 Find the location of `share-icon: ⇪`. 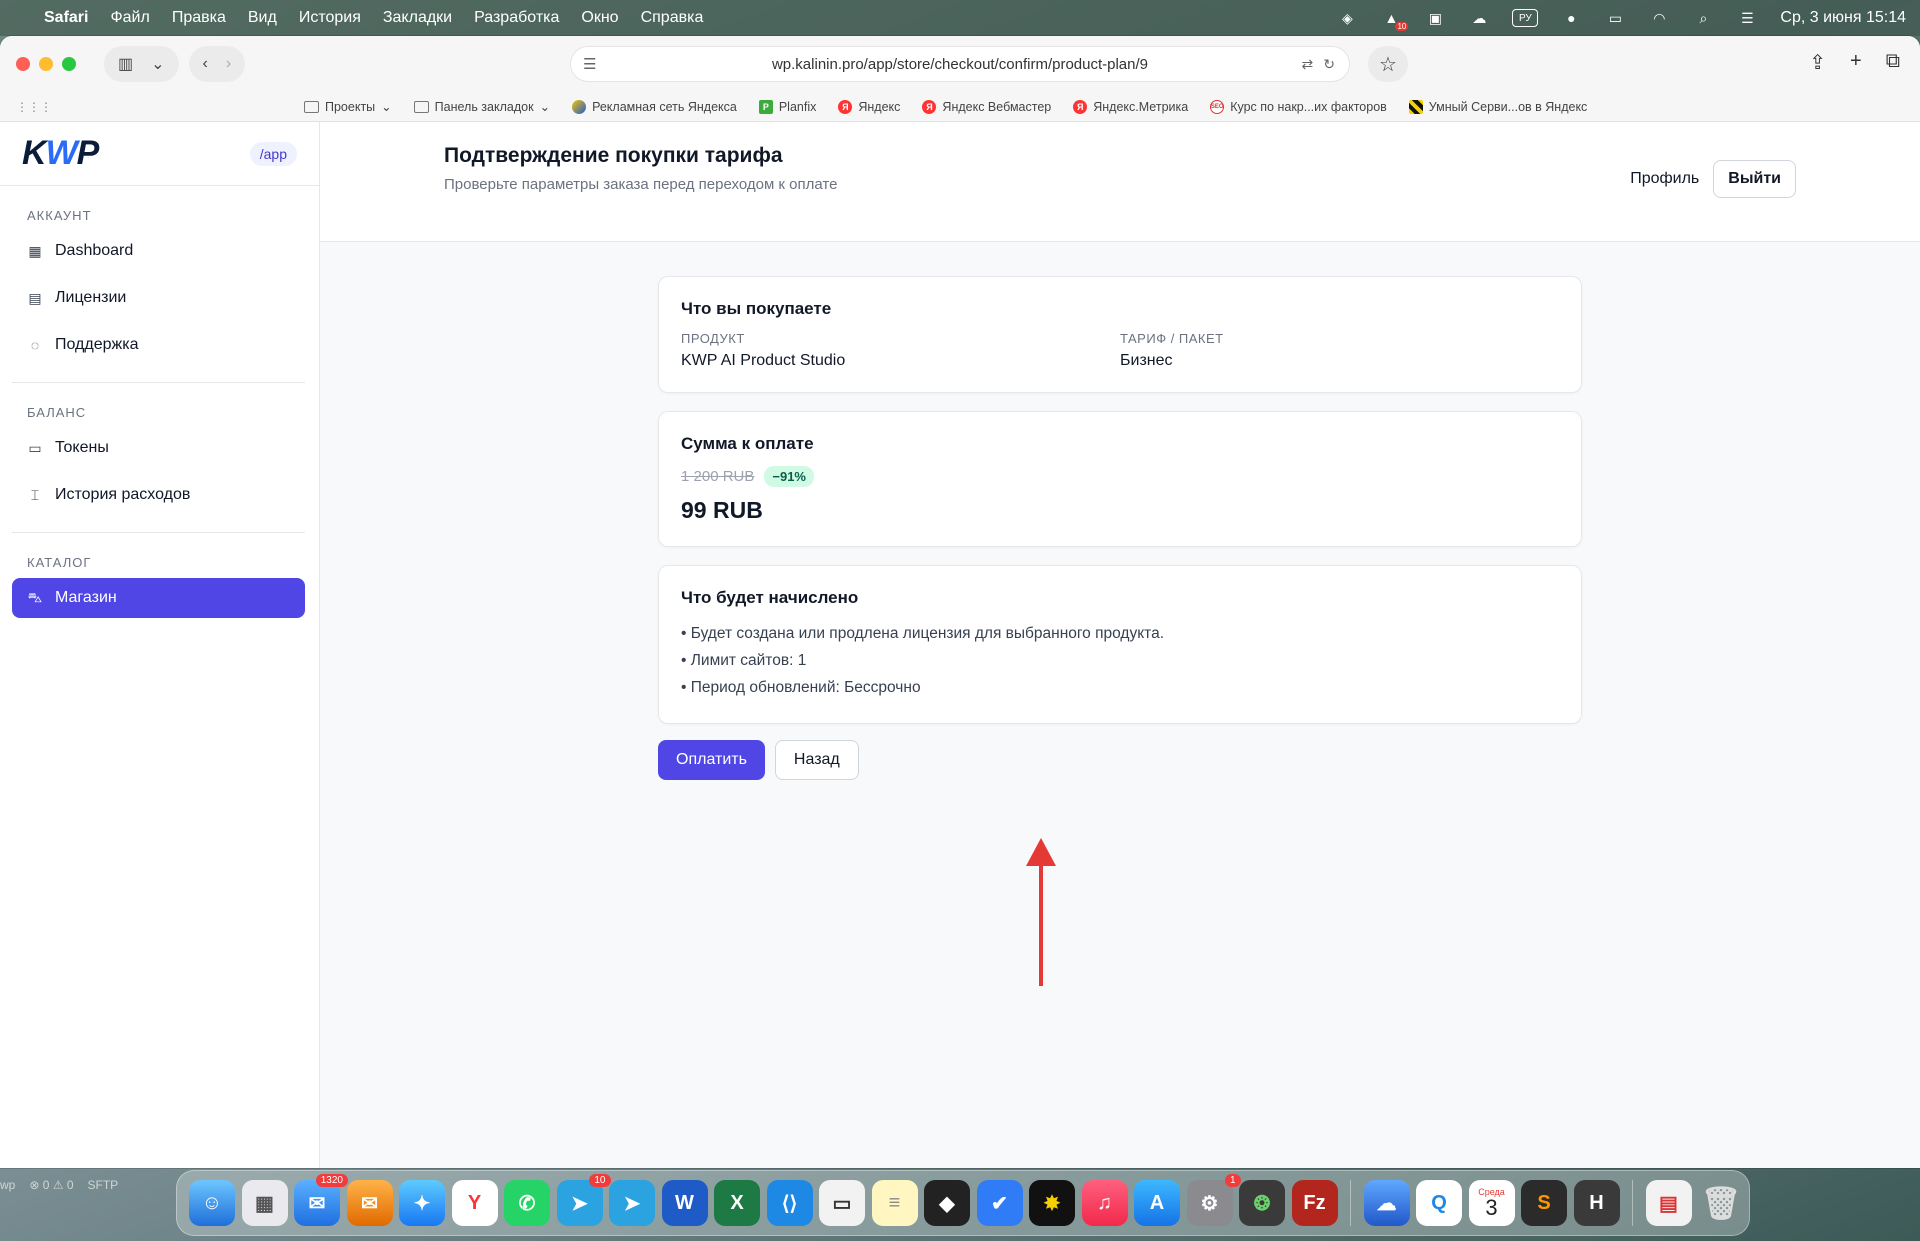

share-icon: ⇪ is located at coordinates (1817, 62).